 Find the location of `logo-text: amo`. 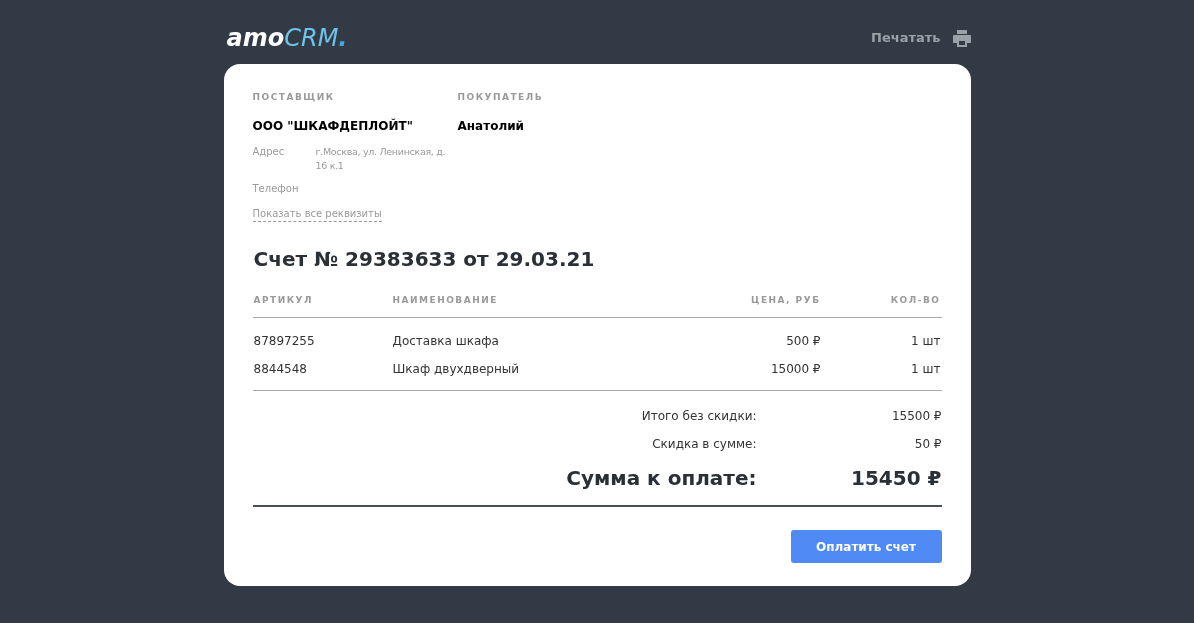

logo-text: amo is located at coordinates (255, 38).